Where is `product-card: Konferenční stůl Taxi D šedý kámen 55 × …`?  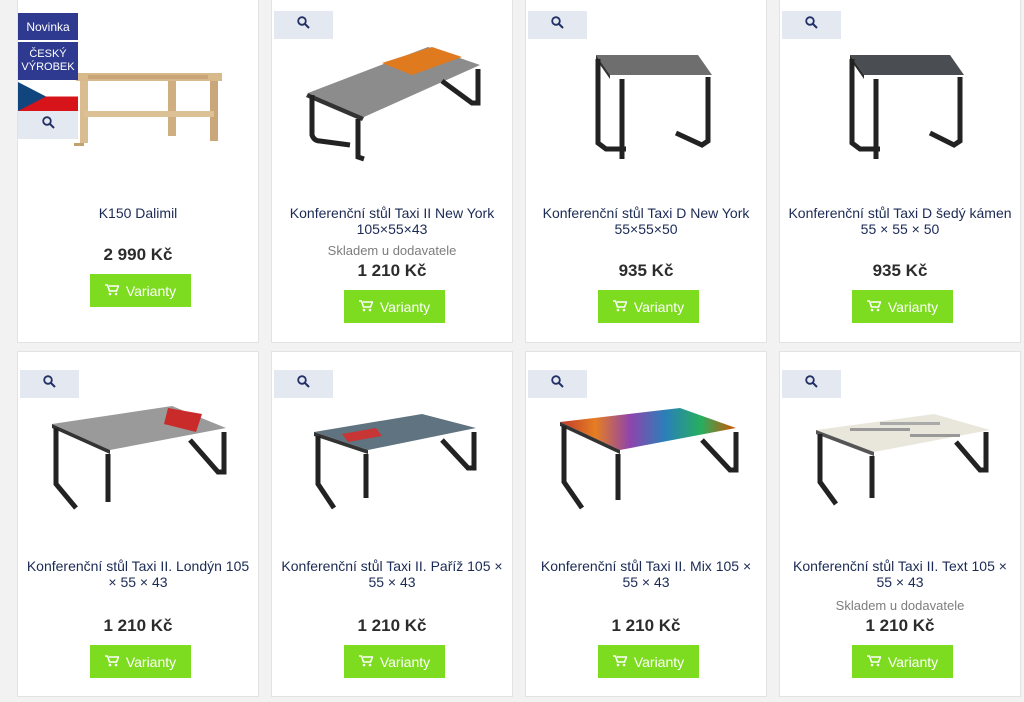 product-card: Konferenční stůl Taxi D šedý kámen 55 × … is located at coordinates (900, 171).